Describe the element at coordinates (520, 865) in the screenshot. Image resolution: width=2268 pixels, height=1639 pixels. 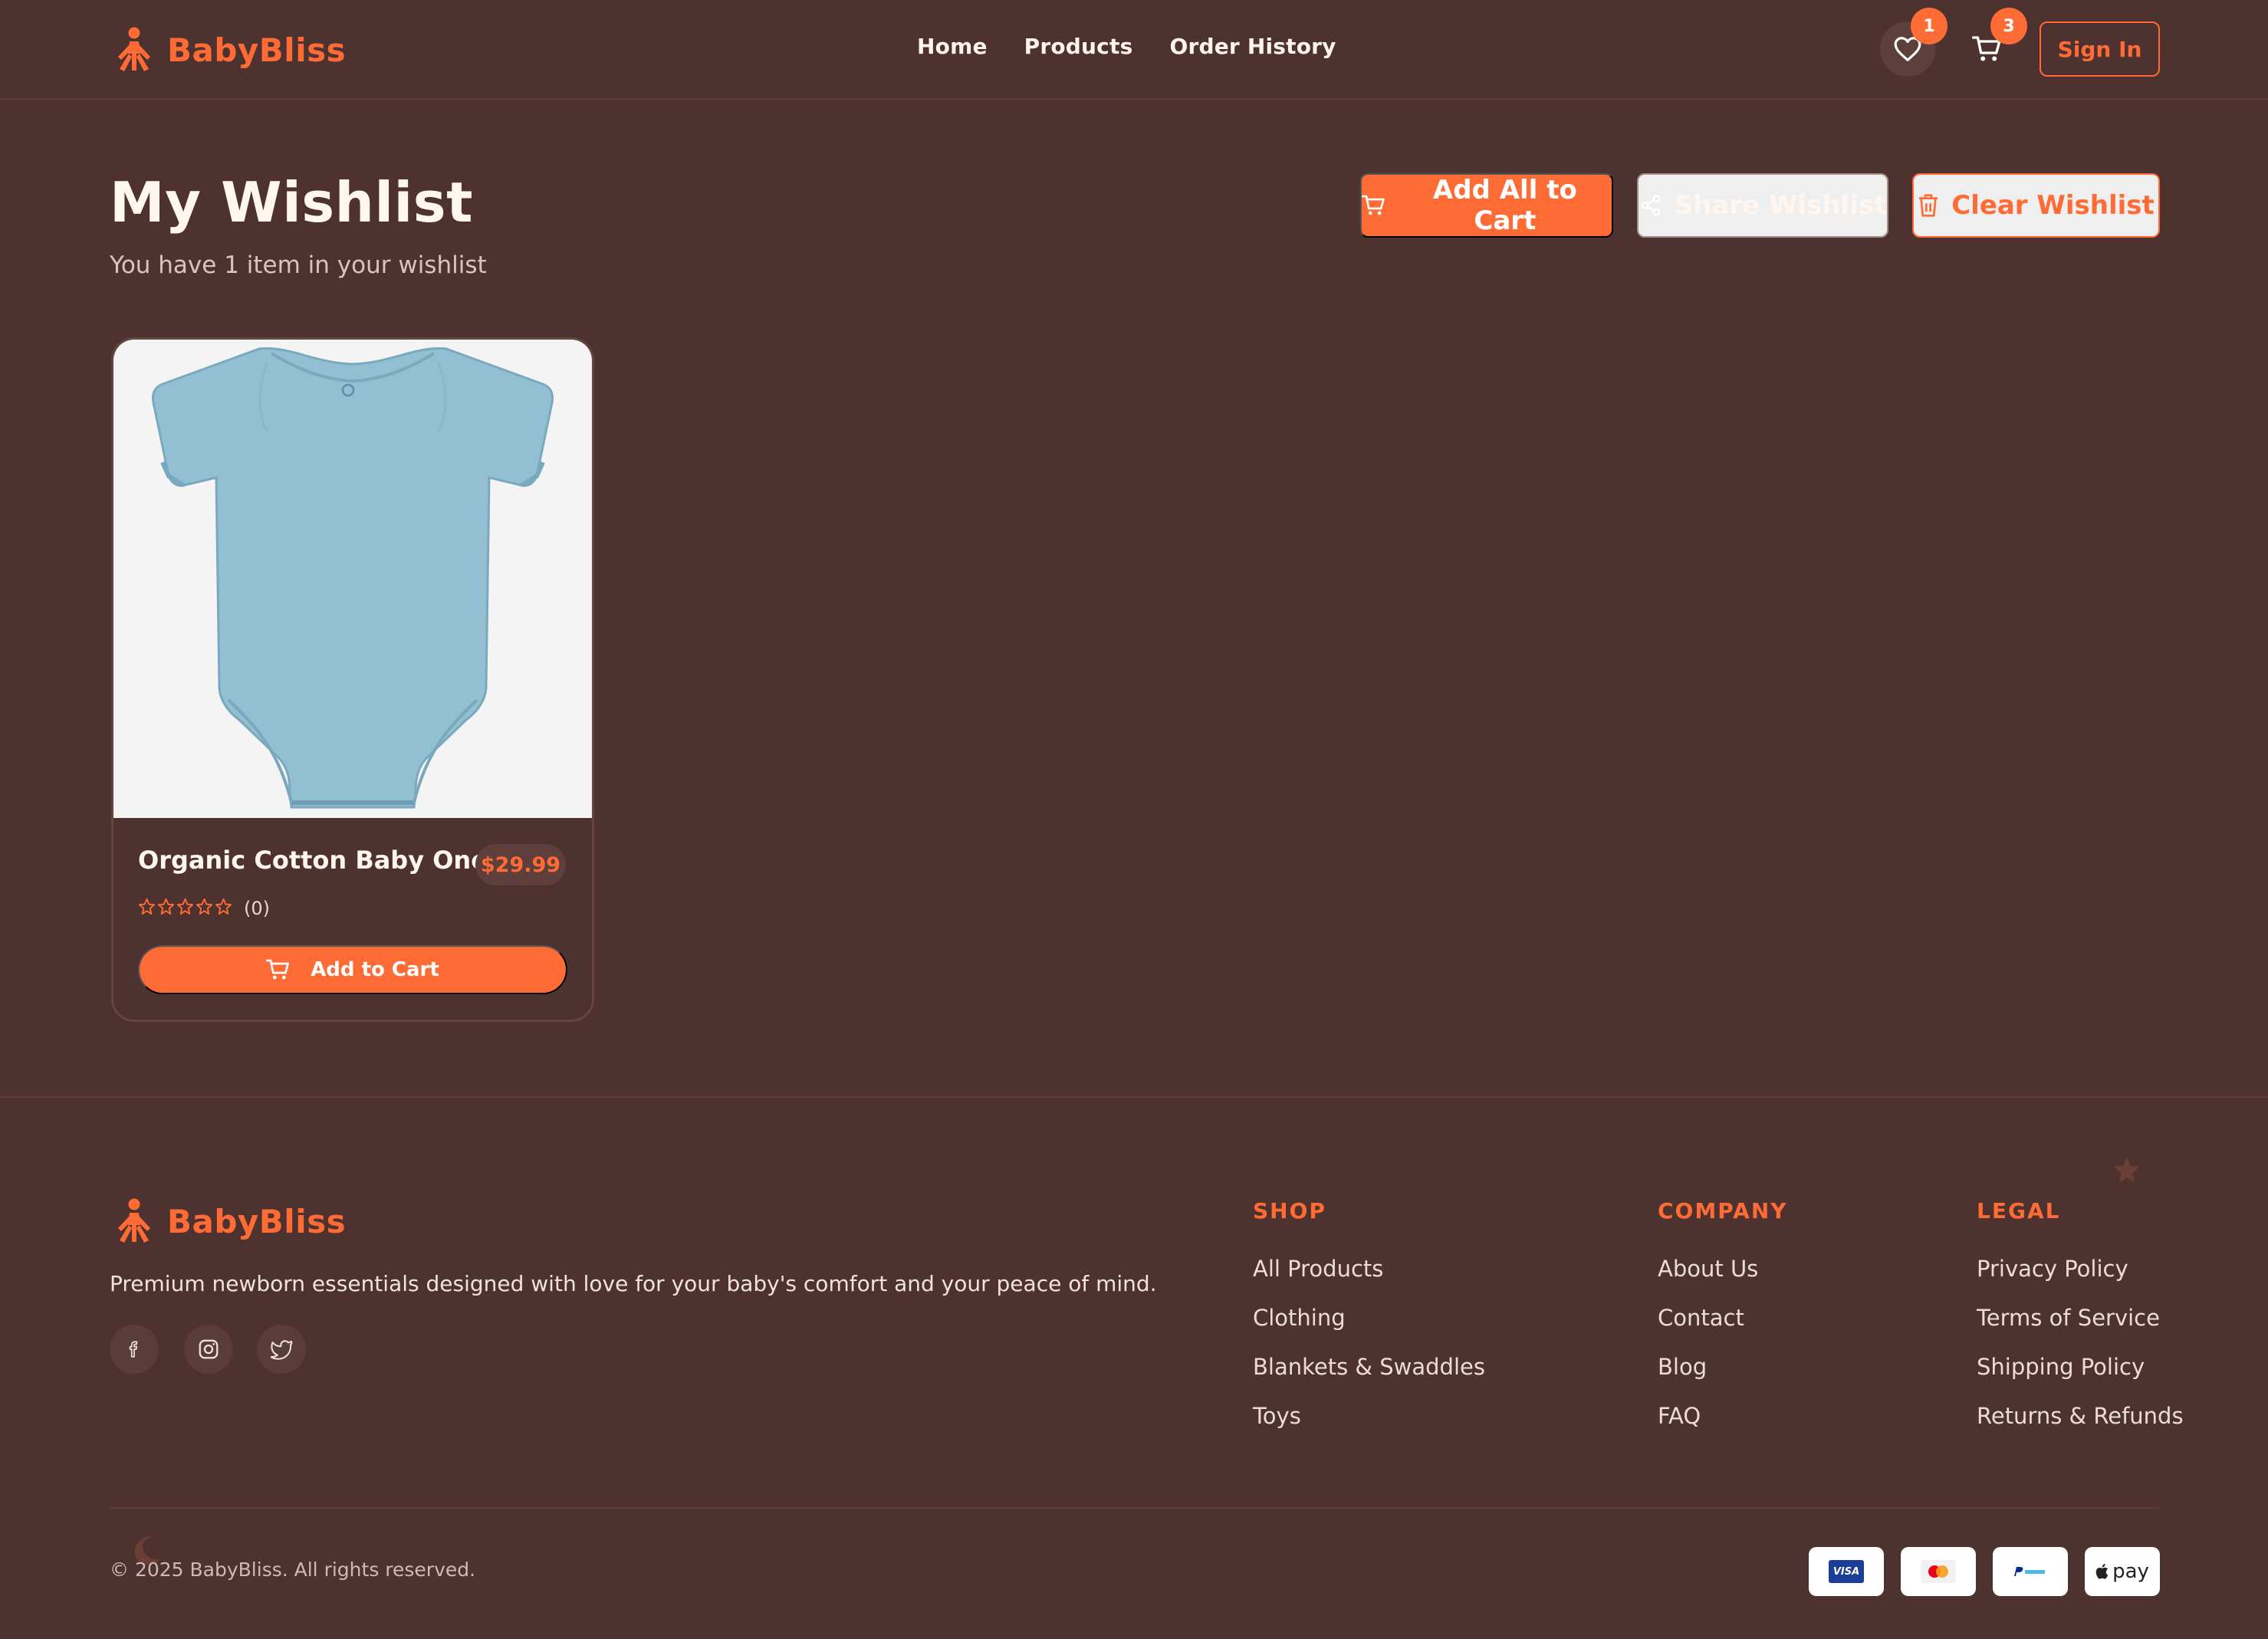
I see `product-price: $29.99` at that location.